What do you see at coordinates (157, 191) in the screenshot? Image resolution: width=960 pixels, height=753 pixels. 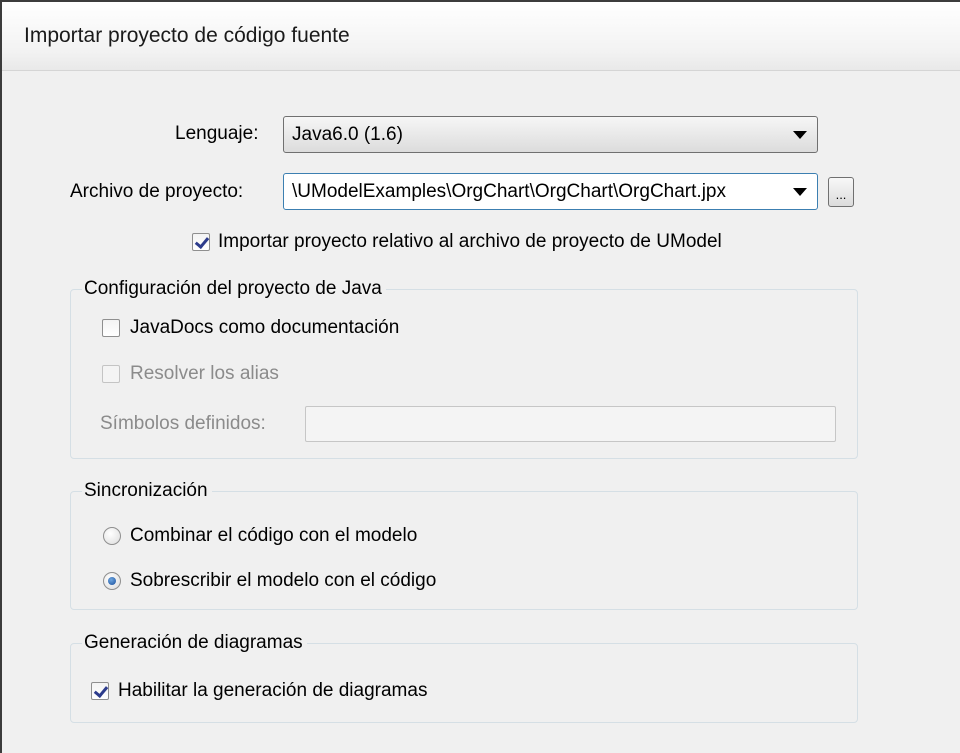 I see `project-file-label: Archivo de proyecto:` at bounding box center [157, 191].